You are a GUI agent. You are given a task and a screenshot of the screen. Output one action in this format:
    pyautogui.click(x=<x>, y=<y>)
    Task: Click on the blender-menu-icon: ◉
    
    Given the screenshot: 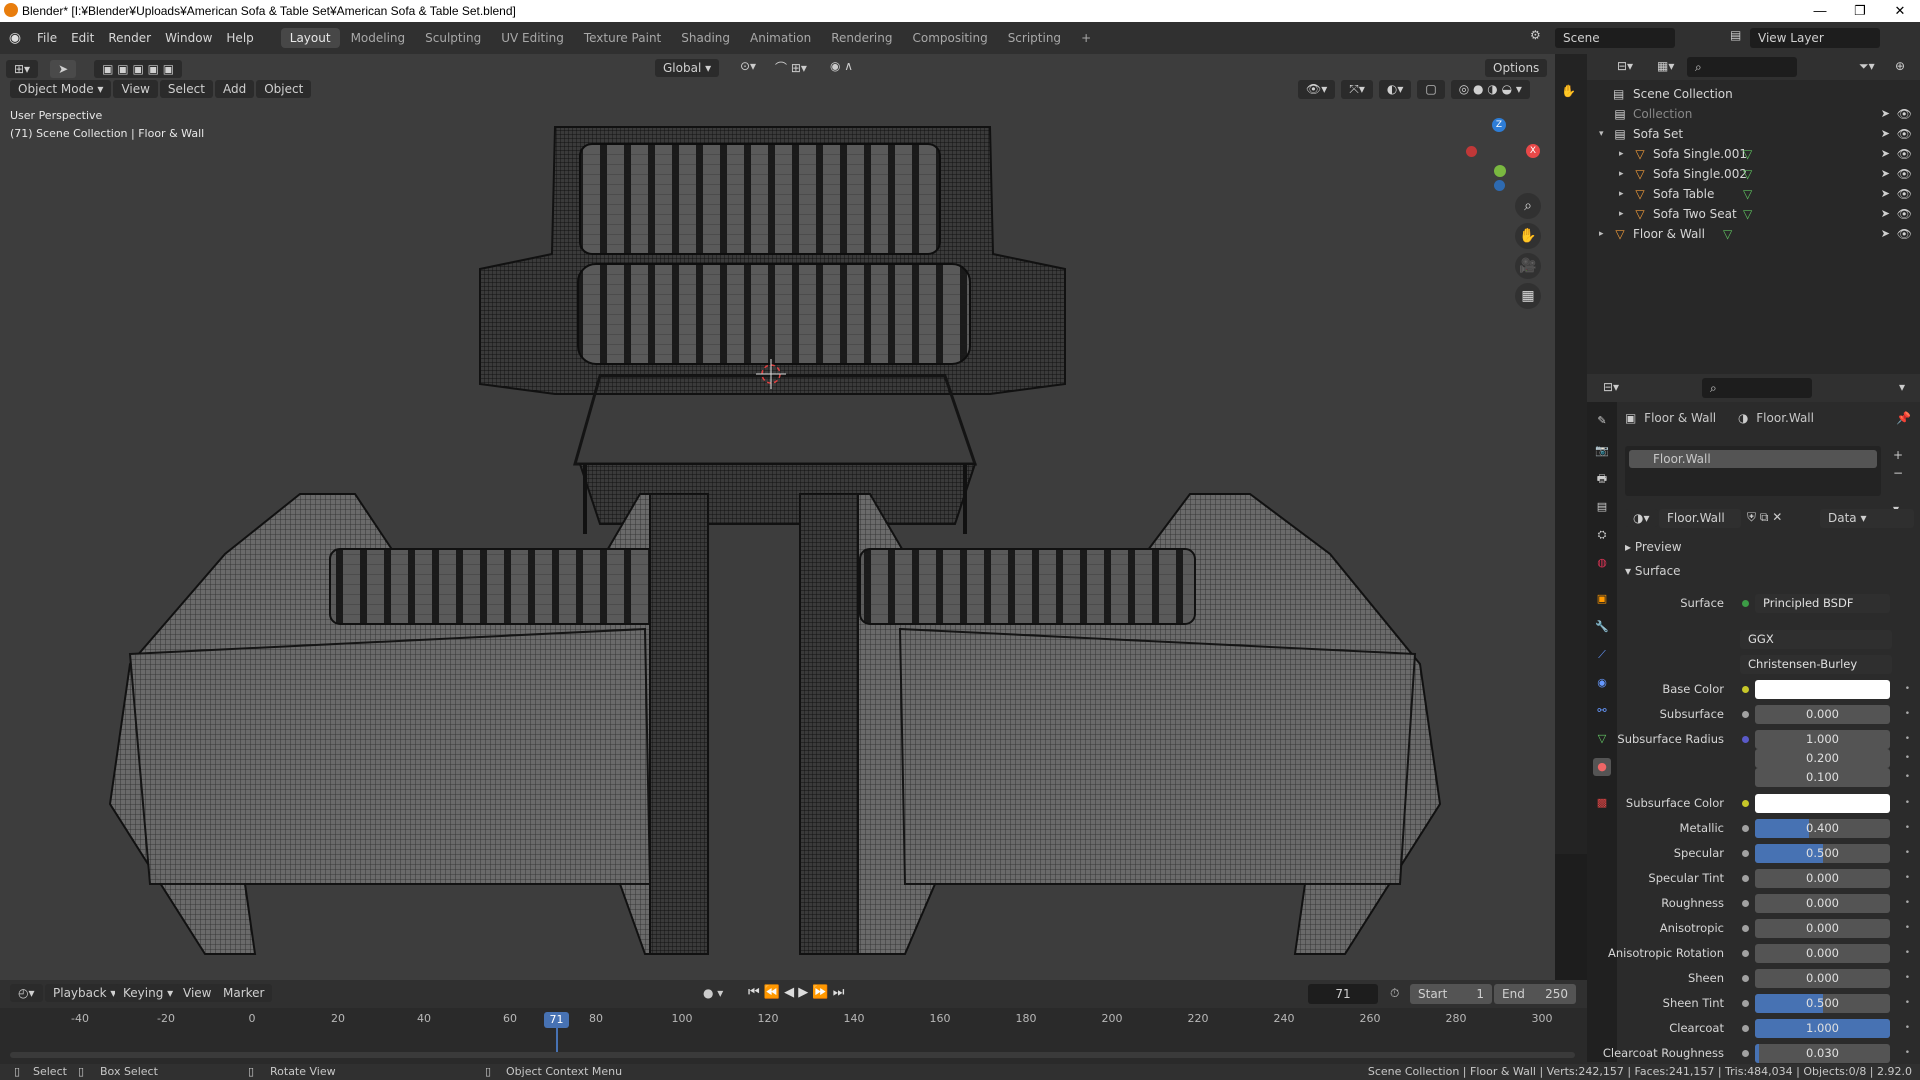 What is the action you would take?
    pyautogui.click(x=15, y=38)
    